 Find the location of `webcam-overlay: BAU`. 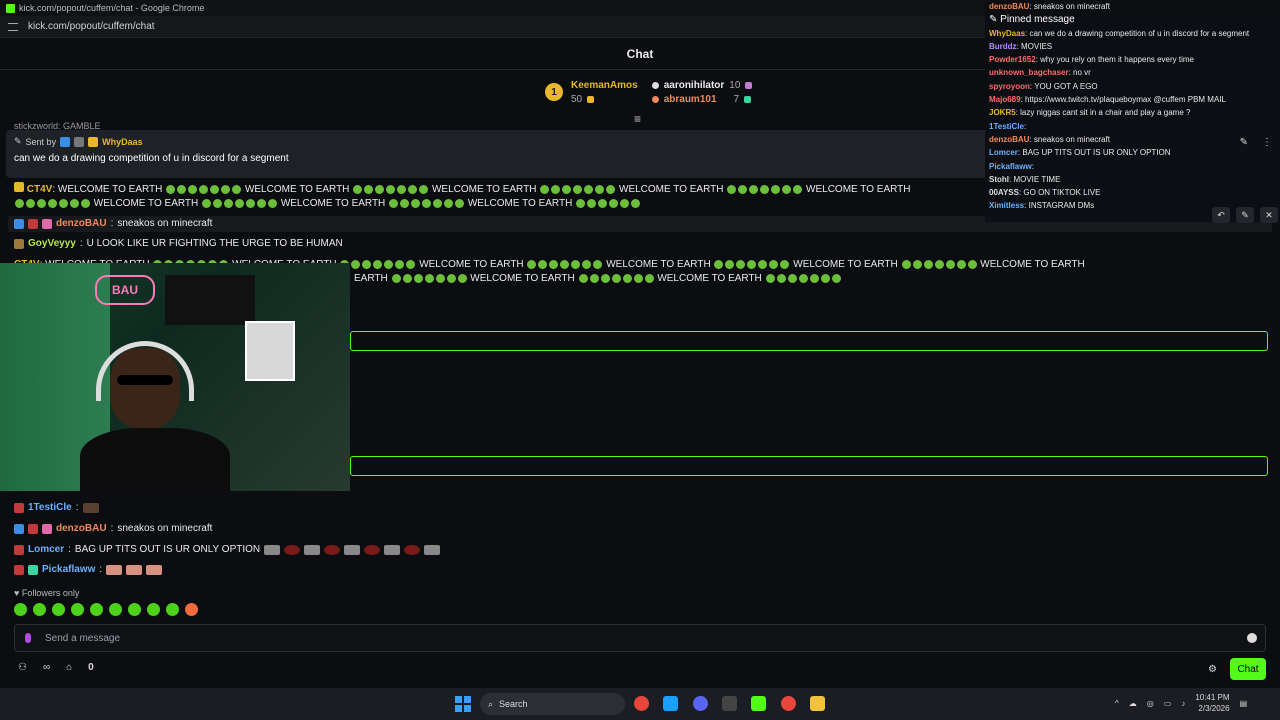

webcam-overlay: BAU is located at coordinates (175, 377).